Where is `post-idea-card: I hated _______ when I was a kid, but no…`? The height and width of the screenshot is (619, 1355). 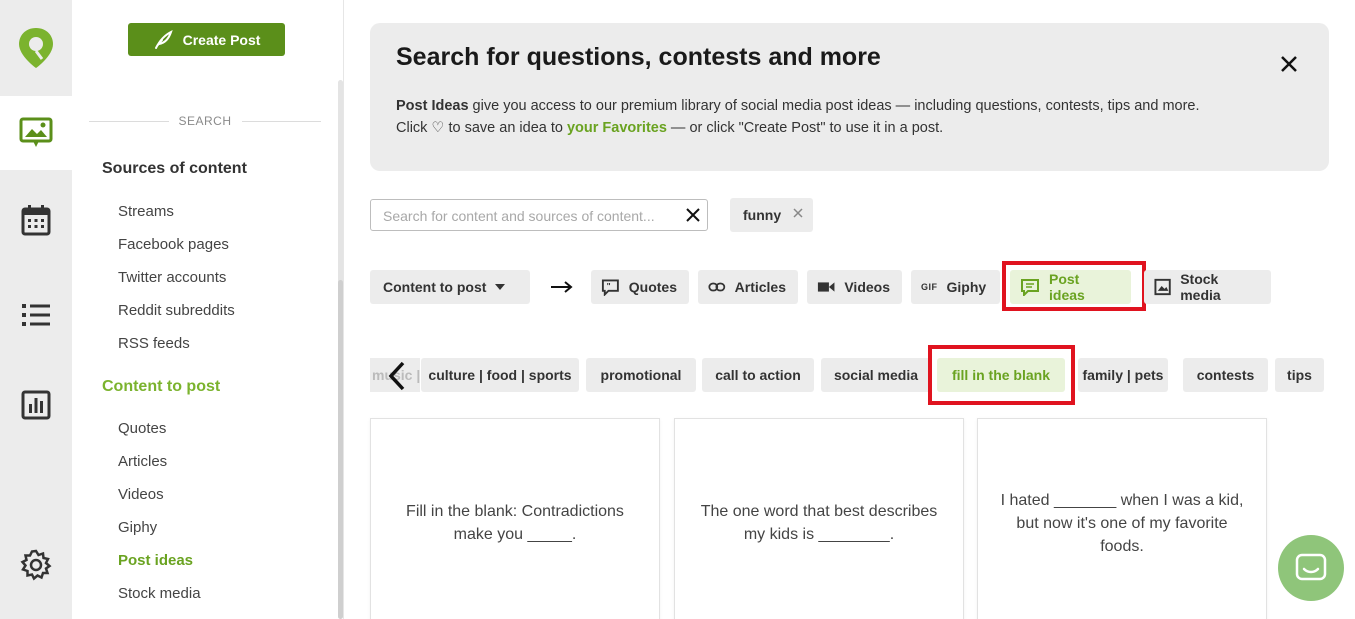 post-idea-card: I hated _______ when I was a kid, but no… is located at coordinates (1122, 518).